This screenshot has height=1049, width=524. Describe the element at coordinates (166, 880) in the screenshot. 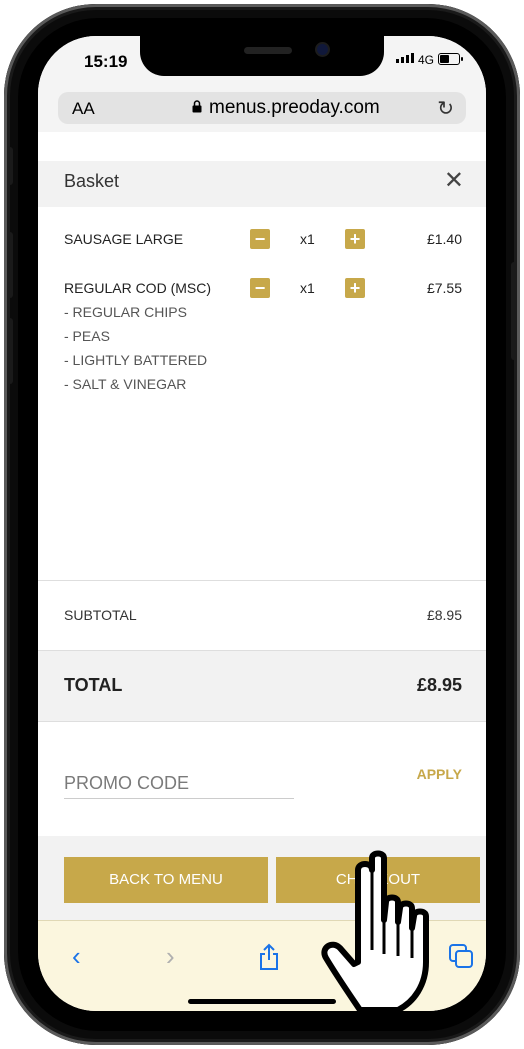

I see `back-to-menu-button: BACK TO MENU` at that location.